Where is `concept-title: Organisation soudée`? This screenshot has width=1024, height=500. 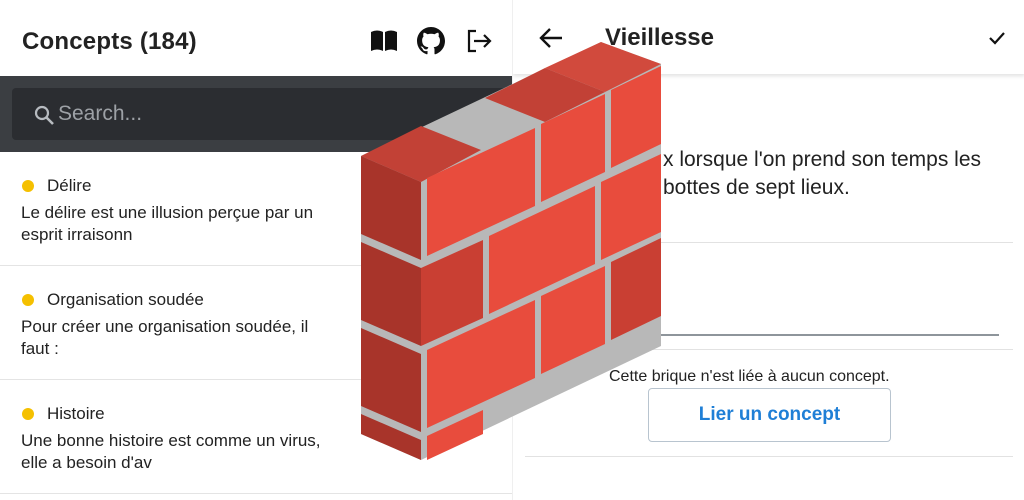 concept-title: Organisation soudée is located at coordinates (125, 299).